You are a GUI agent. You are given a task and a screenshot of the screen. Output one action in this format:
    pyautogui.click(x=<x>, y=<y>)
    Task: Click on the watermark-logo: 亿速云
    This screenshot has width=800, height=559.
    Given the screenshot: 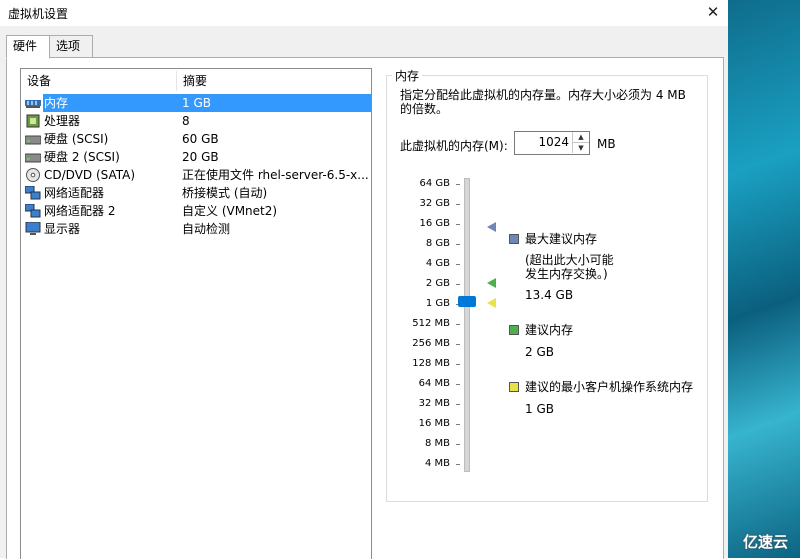 What is the action you would take?
    pyautogui.click(x=765, y=542)
    